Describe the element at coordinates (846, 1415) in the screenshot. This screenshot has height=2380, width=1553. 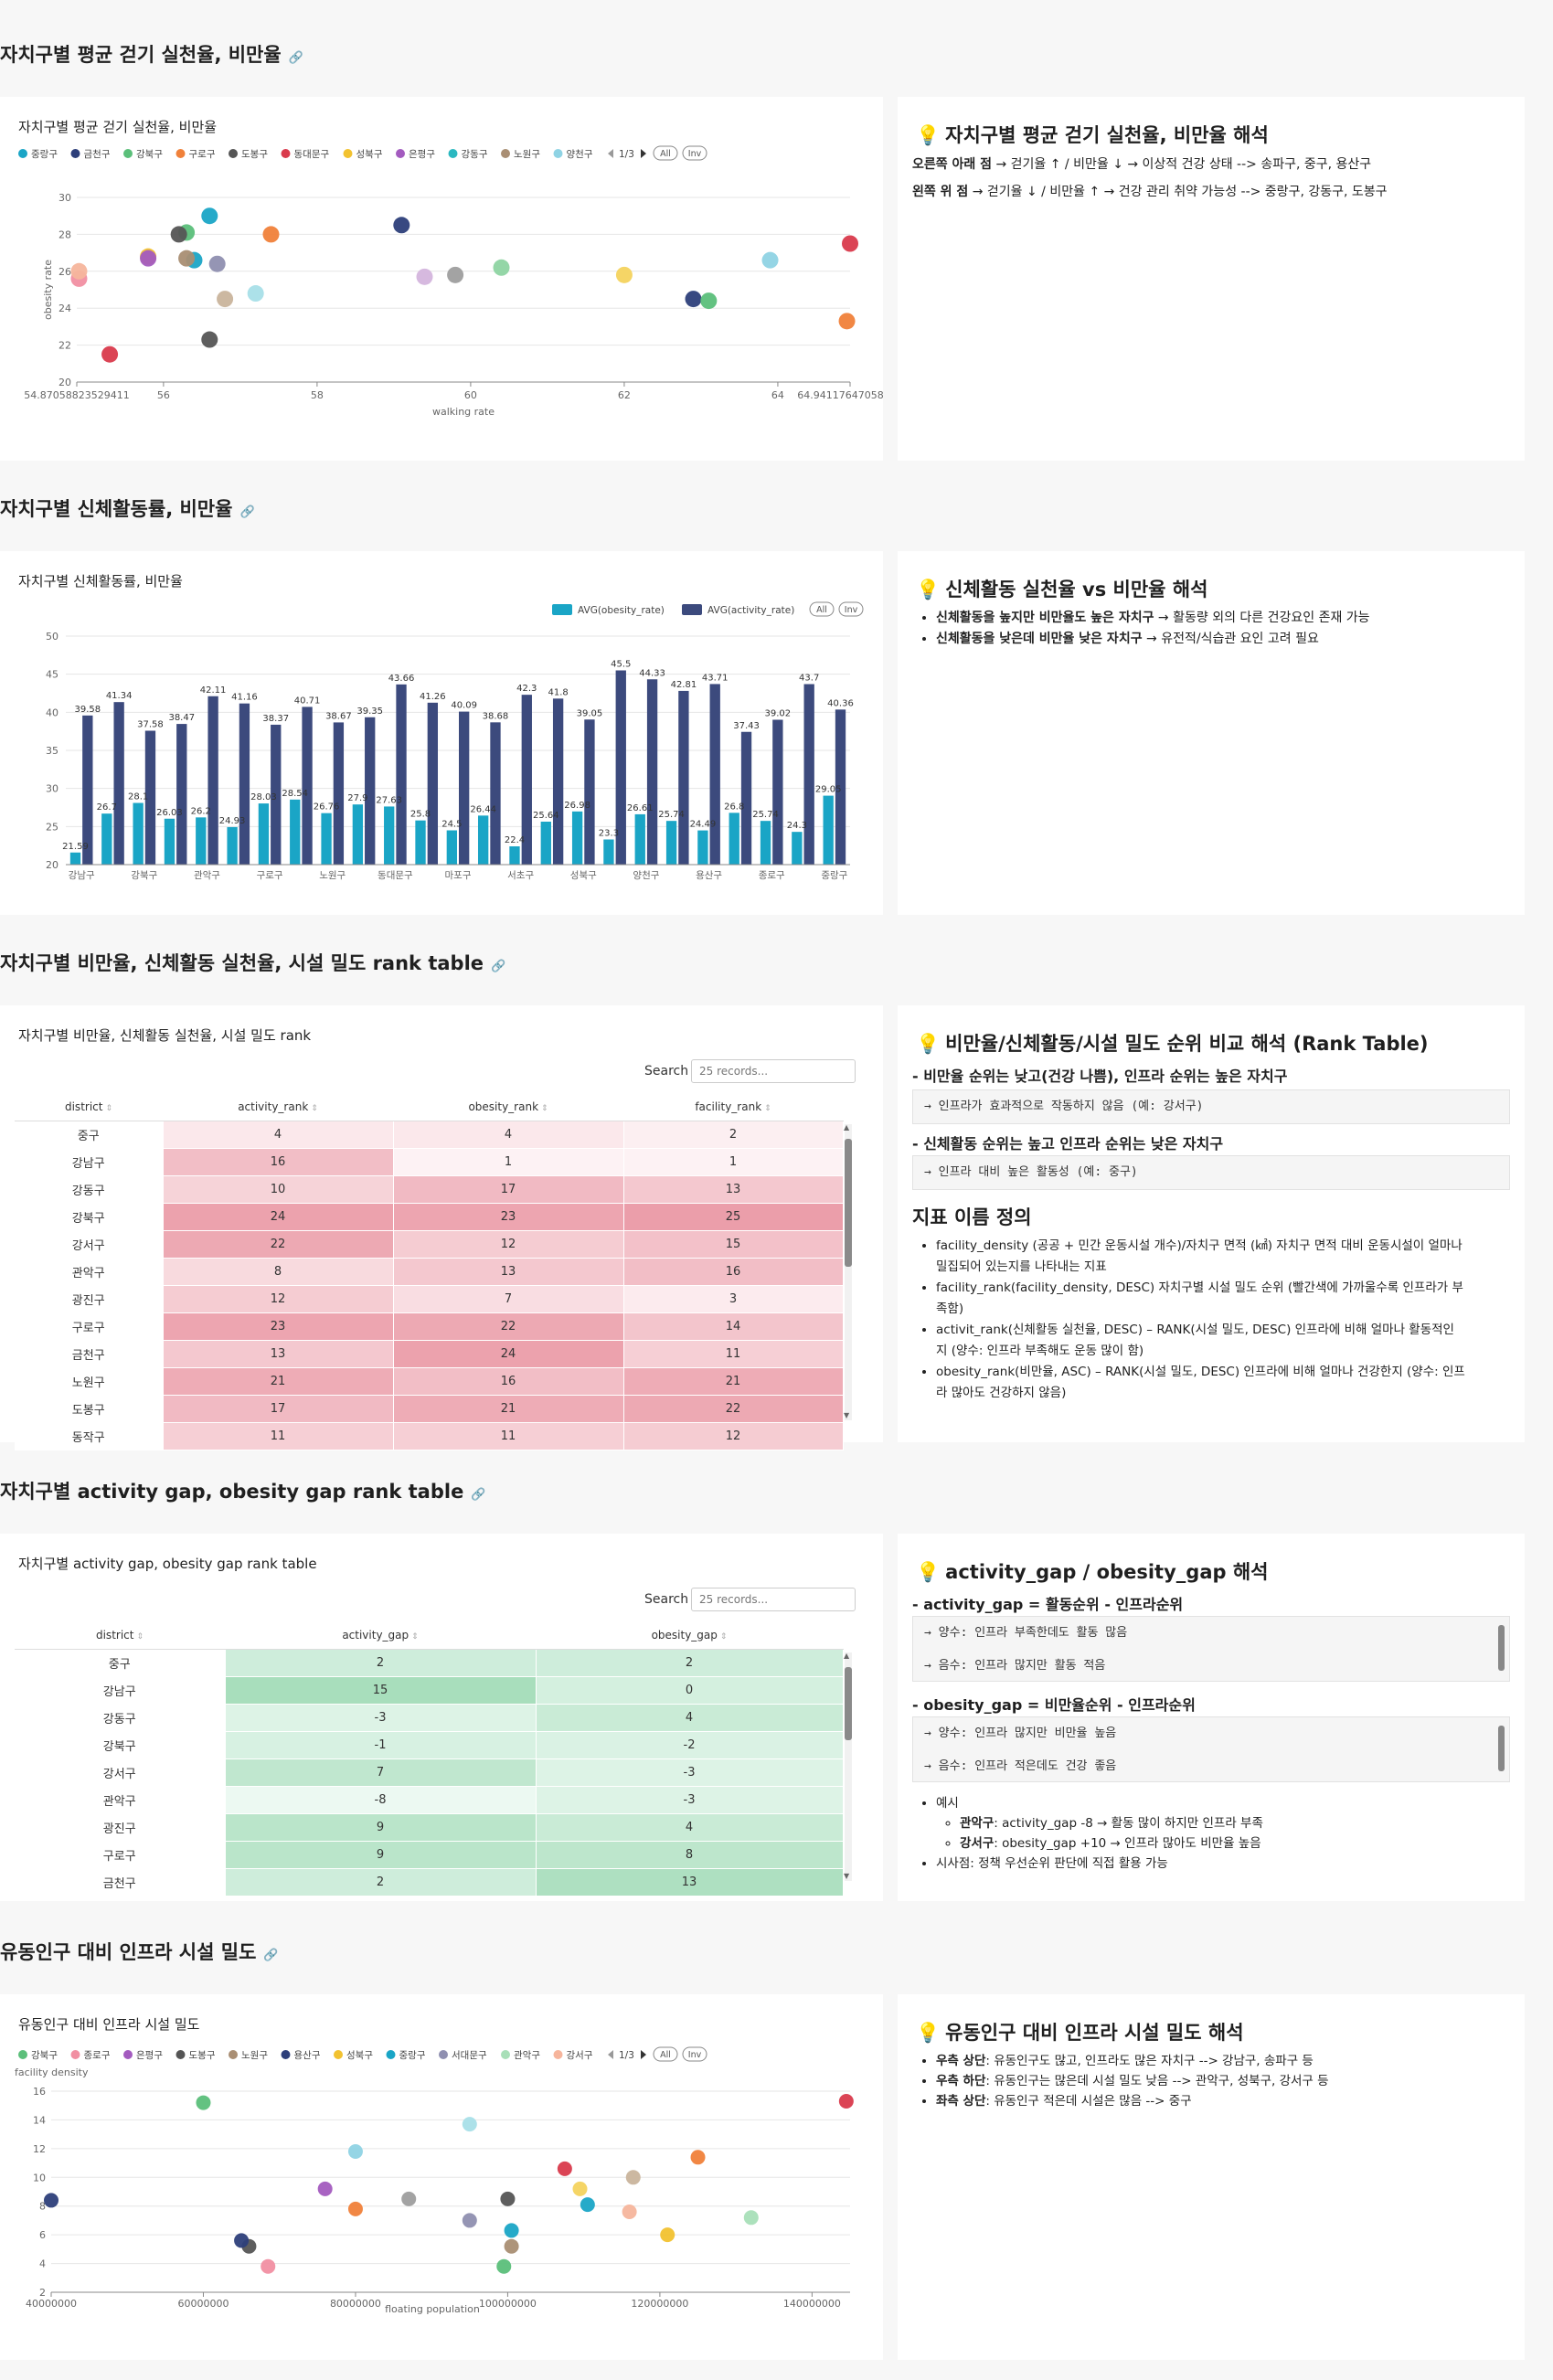
I see `scroll-down-arrow-icon: ▼` at that location.